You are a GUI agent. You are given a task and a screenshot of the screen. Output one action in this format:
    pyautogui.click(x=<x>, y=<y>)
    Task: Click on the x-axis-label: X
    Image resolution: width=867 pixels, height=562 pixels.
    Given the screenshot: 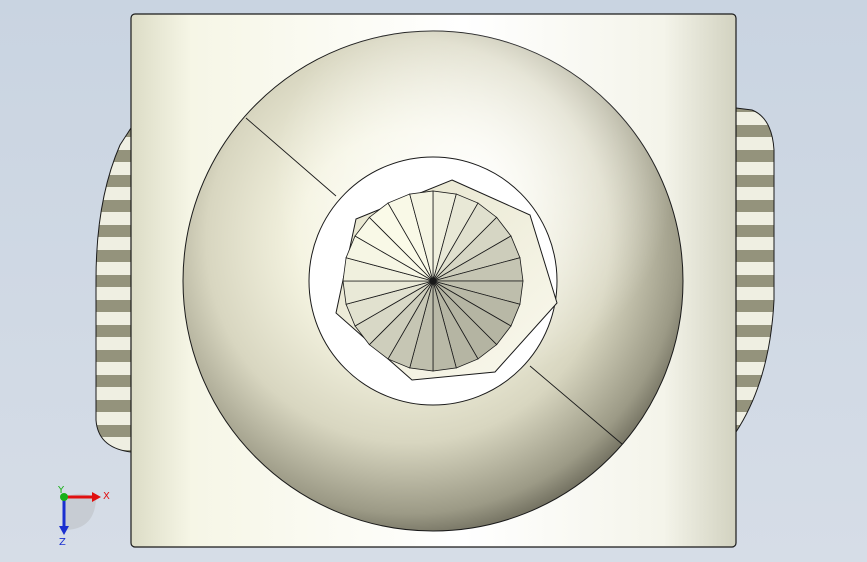 What is the action you would take?
    pyautogui.click(x=106, y=496)
    